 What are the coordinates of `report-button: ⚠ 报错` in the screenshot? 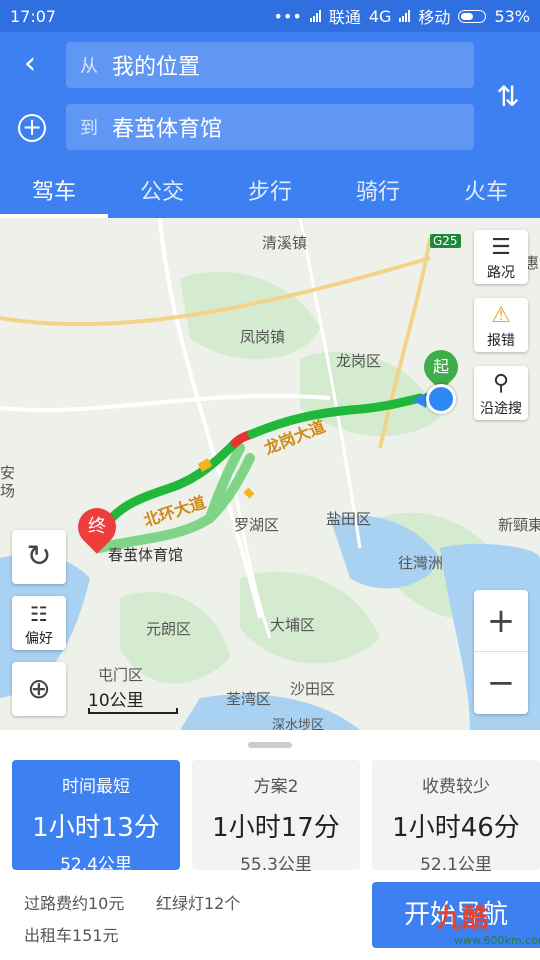 It's located at (501, 325).